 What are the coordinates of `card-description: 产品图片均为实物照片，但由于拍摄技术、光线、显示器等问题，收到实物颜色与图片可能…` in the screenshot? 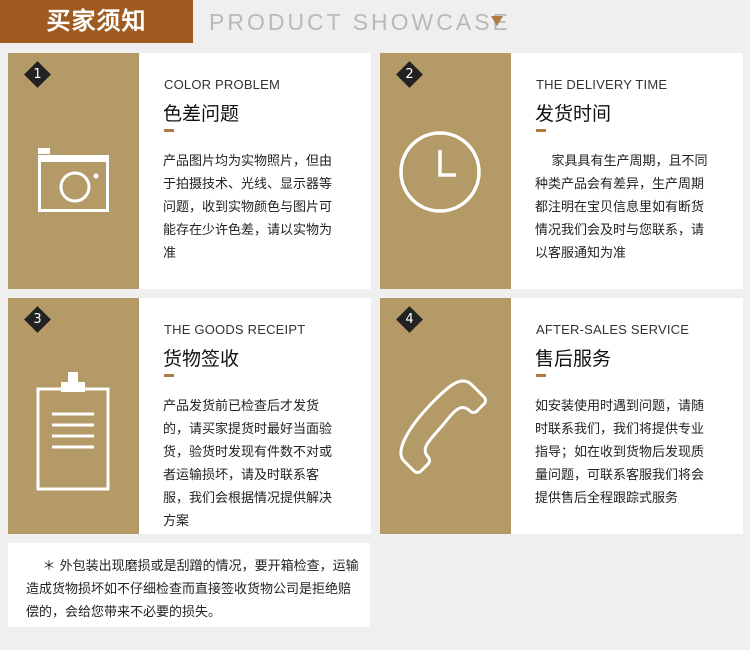 It's located at (248, 207).